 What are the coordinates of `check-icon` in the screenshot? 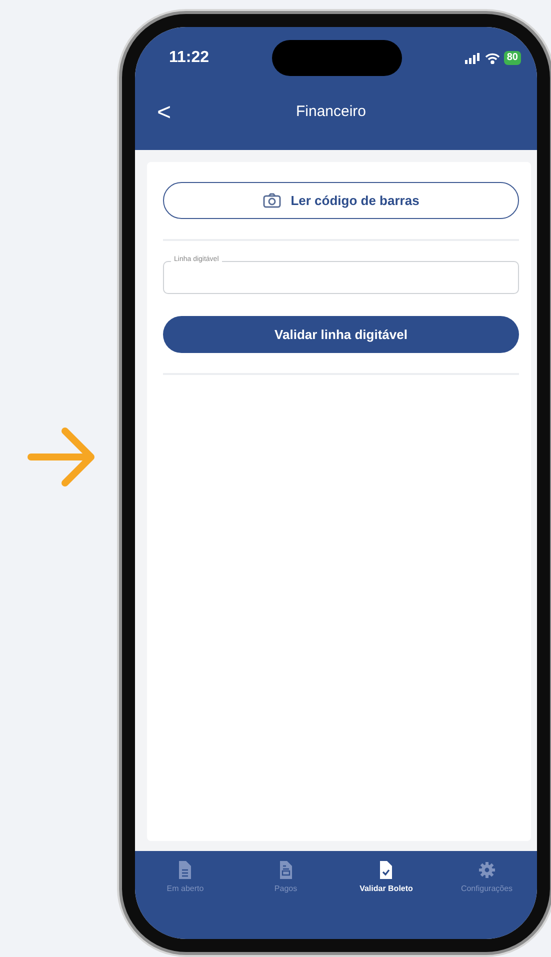 It's located at (386, 870).